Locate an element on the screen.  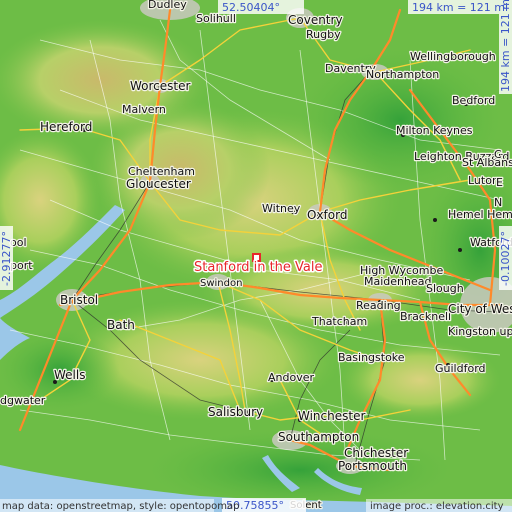
city-label-wells: Wells is located at coordinates (69, 375).